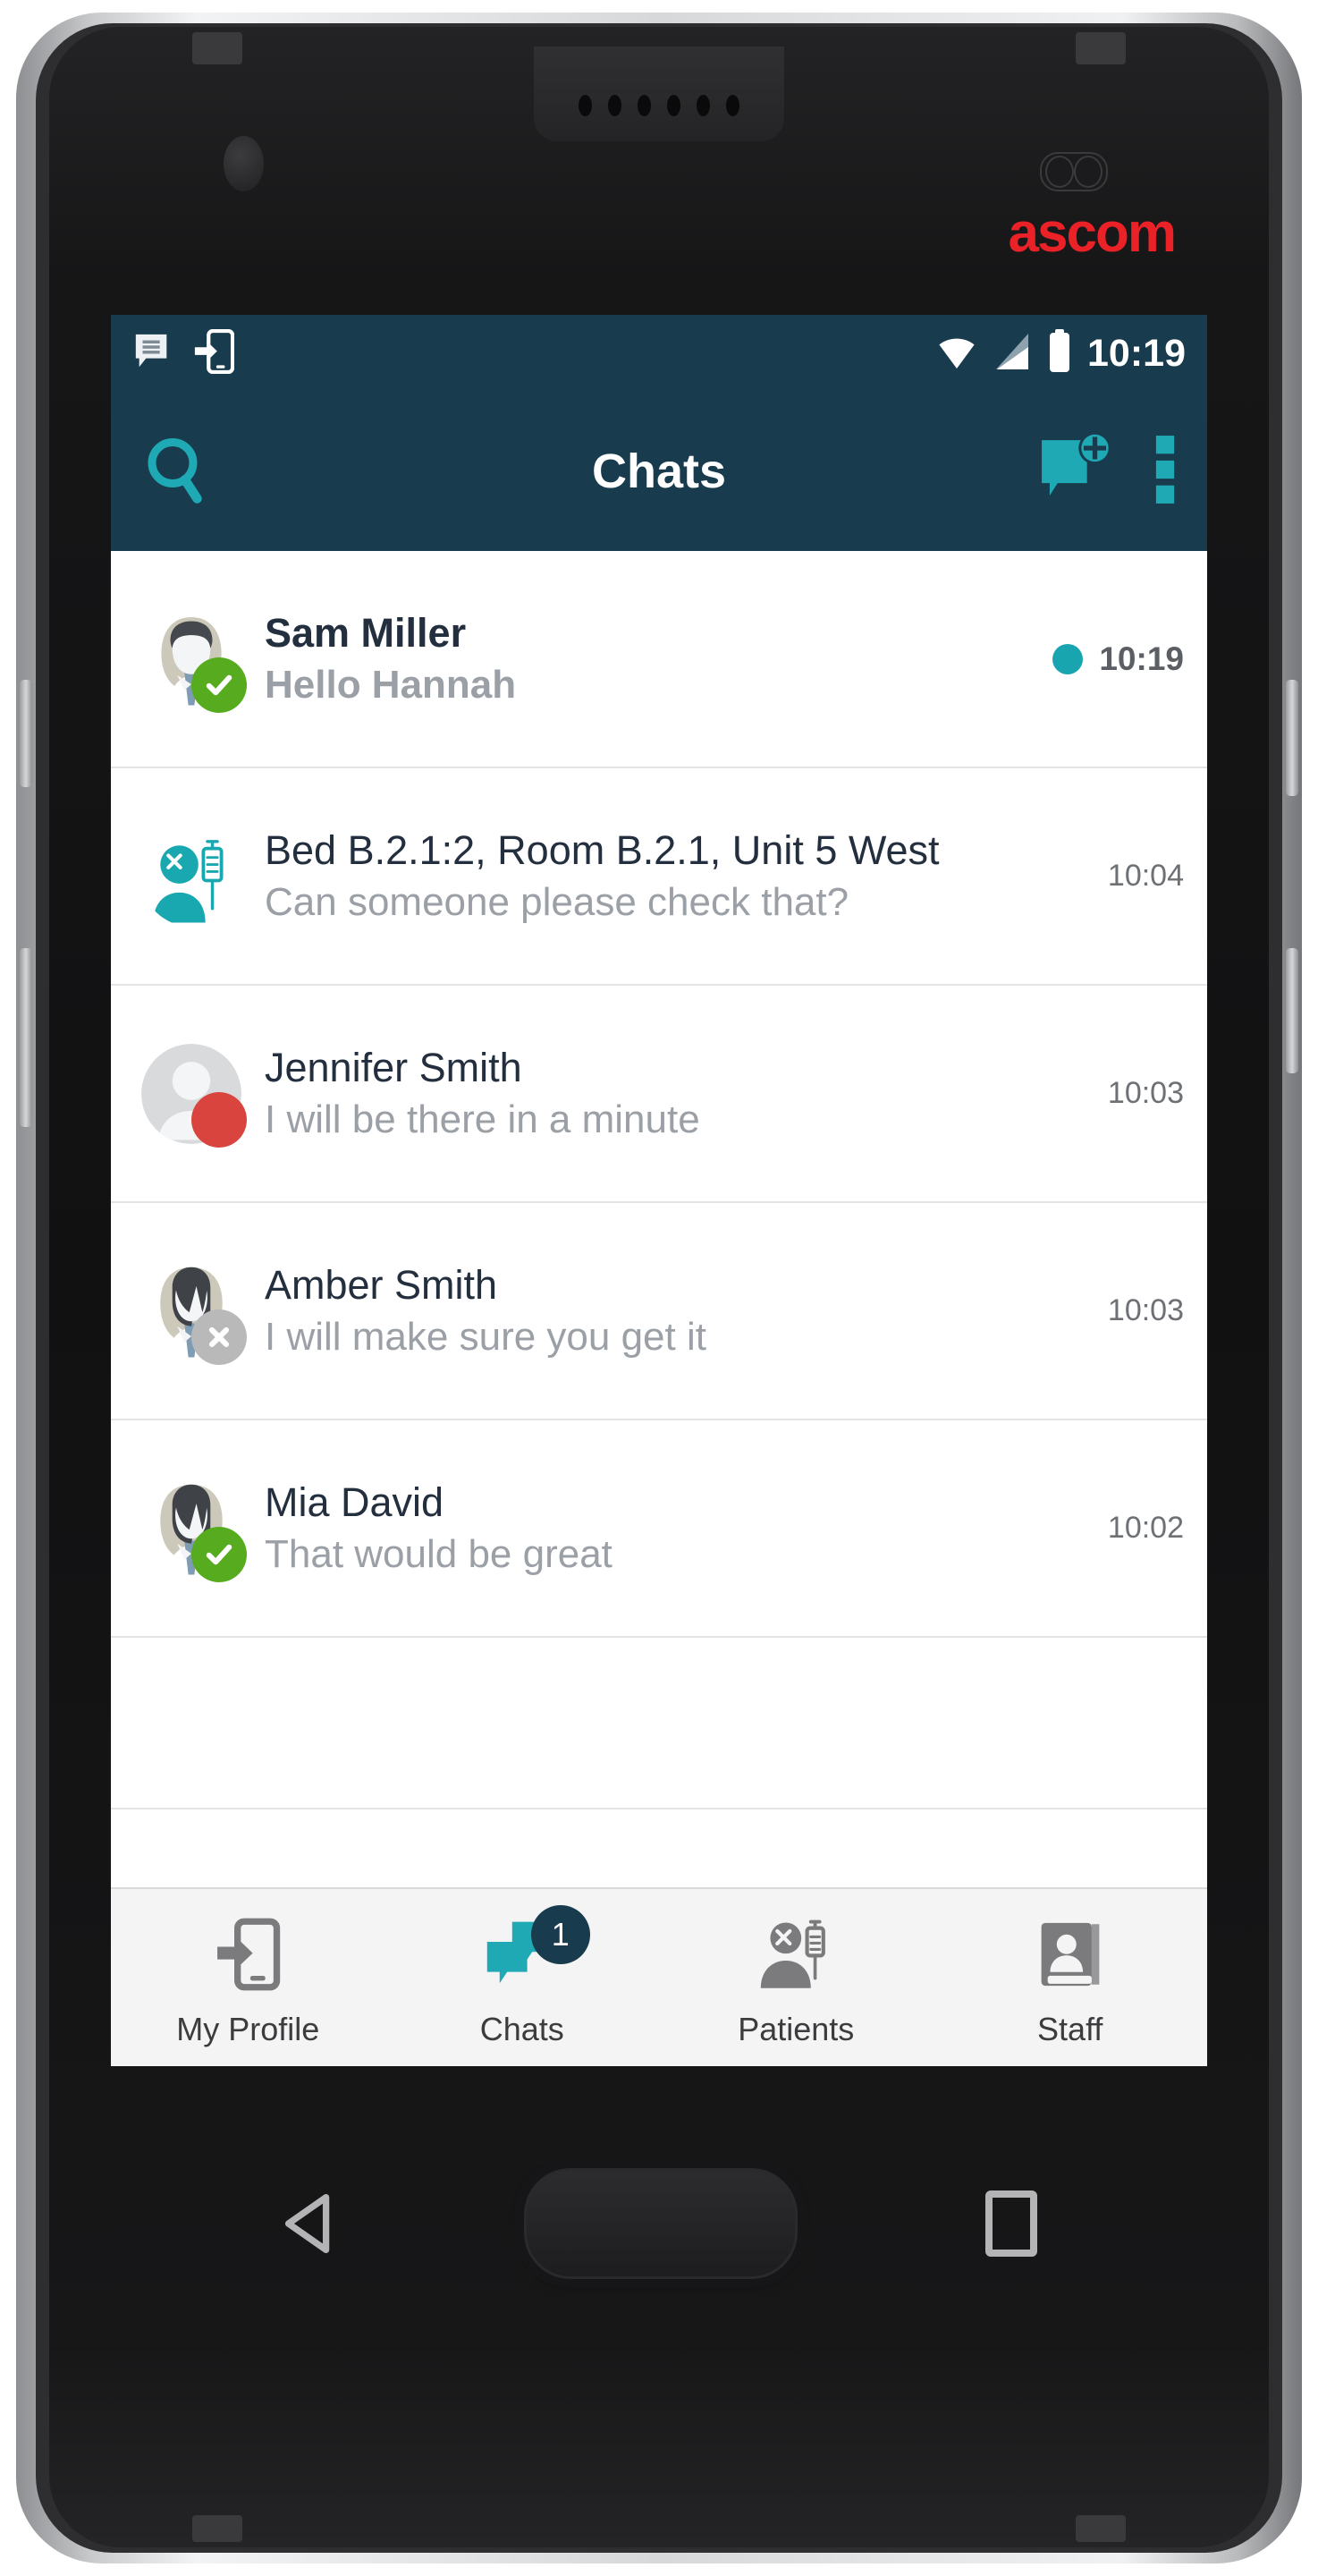  What do you see at coordinates (184, 353) in the screenshot?
I see `status-bar-left-icons` at bounding box center [184, 353].